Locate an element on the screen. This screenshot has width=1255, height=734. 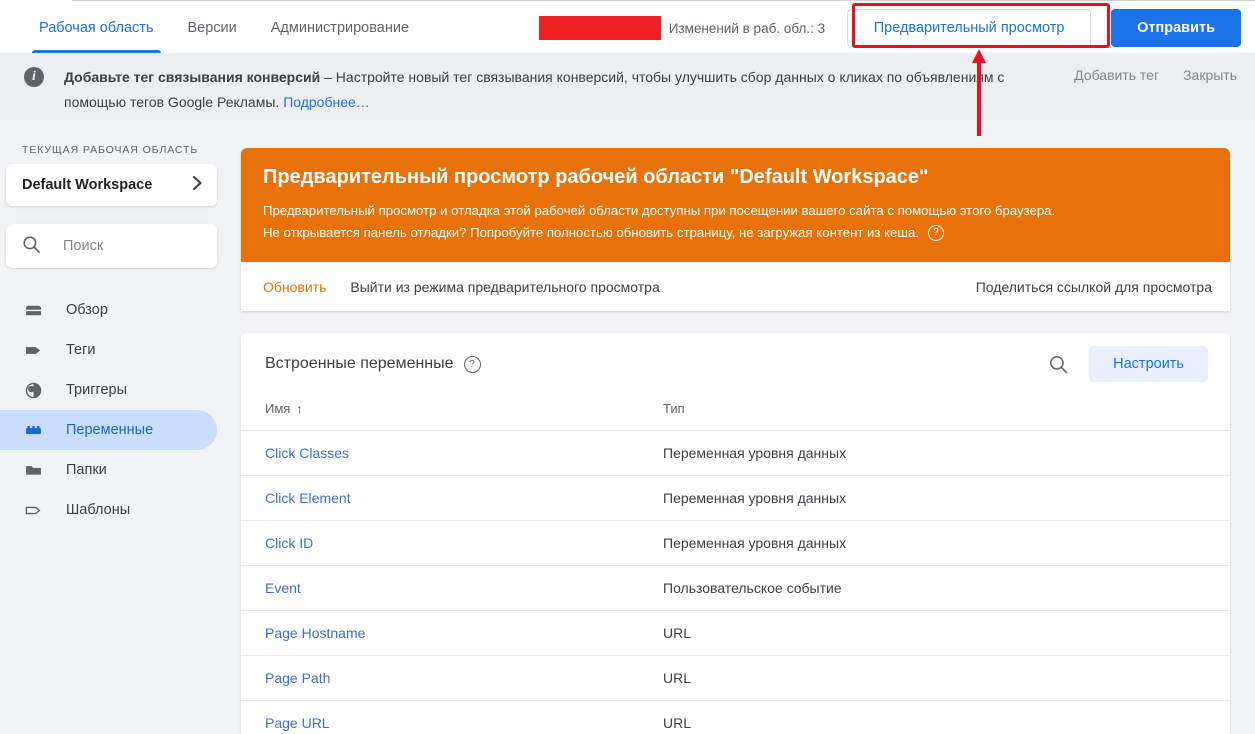
add-tag-action: Добавить тег is located at coordinates (1116, 75).